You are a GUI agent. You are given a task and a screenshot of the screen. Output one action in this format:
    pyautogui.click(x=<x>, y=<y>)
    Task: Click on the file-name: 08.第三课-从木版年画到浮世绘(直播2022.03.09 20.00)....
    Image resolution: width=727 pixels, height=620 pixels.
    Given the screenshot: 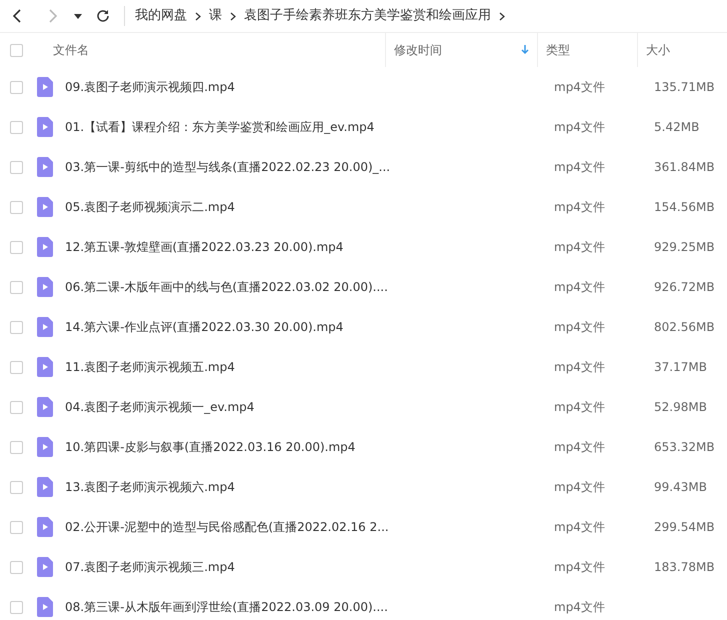 What is the action you would take?
    pyautogui.click(x=226, y=607)
    